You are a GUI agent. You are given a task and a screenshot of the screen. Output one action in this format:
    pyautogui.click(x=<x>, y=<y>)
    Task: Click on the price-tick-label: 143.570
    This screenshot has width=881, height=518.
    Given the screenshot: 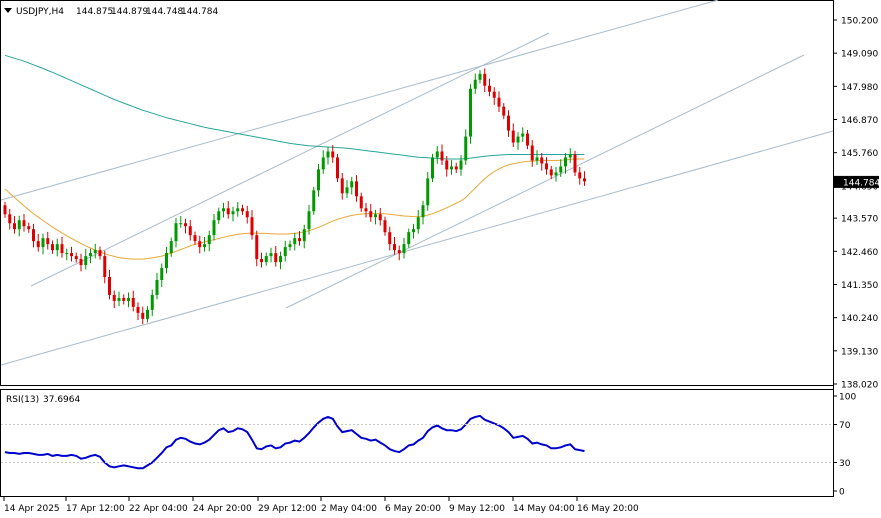 What is the action you would take?
    pyautogui.click(x=859, y=220)
    